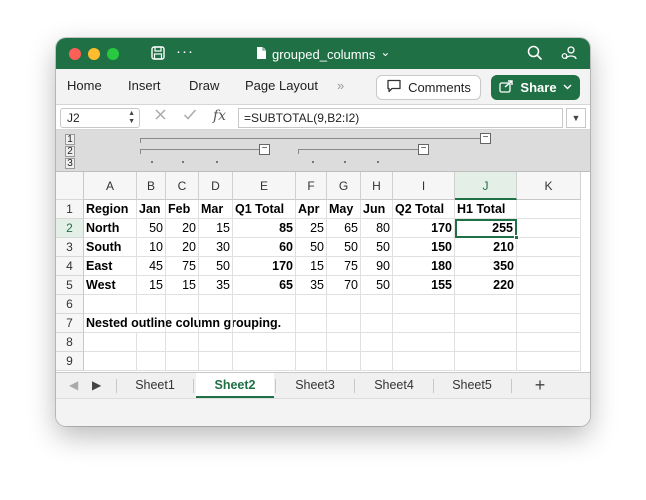  Describe the element at coordinates (151, 209) in the screenshot. I see `cell-b1: Jan` at that location.